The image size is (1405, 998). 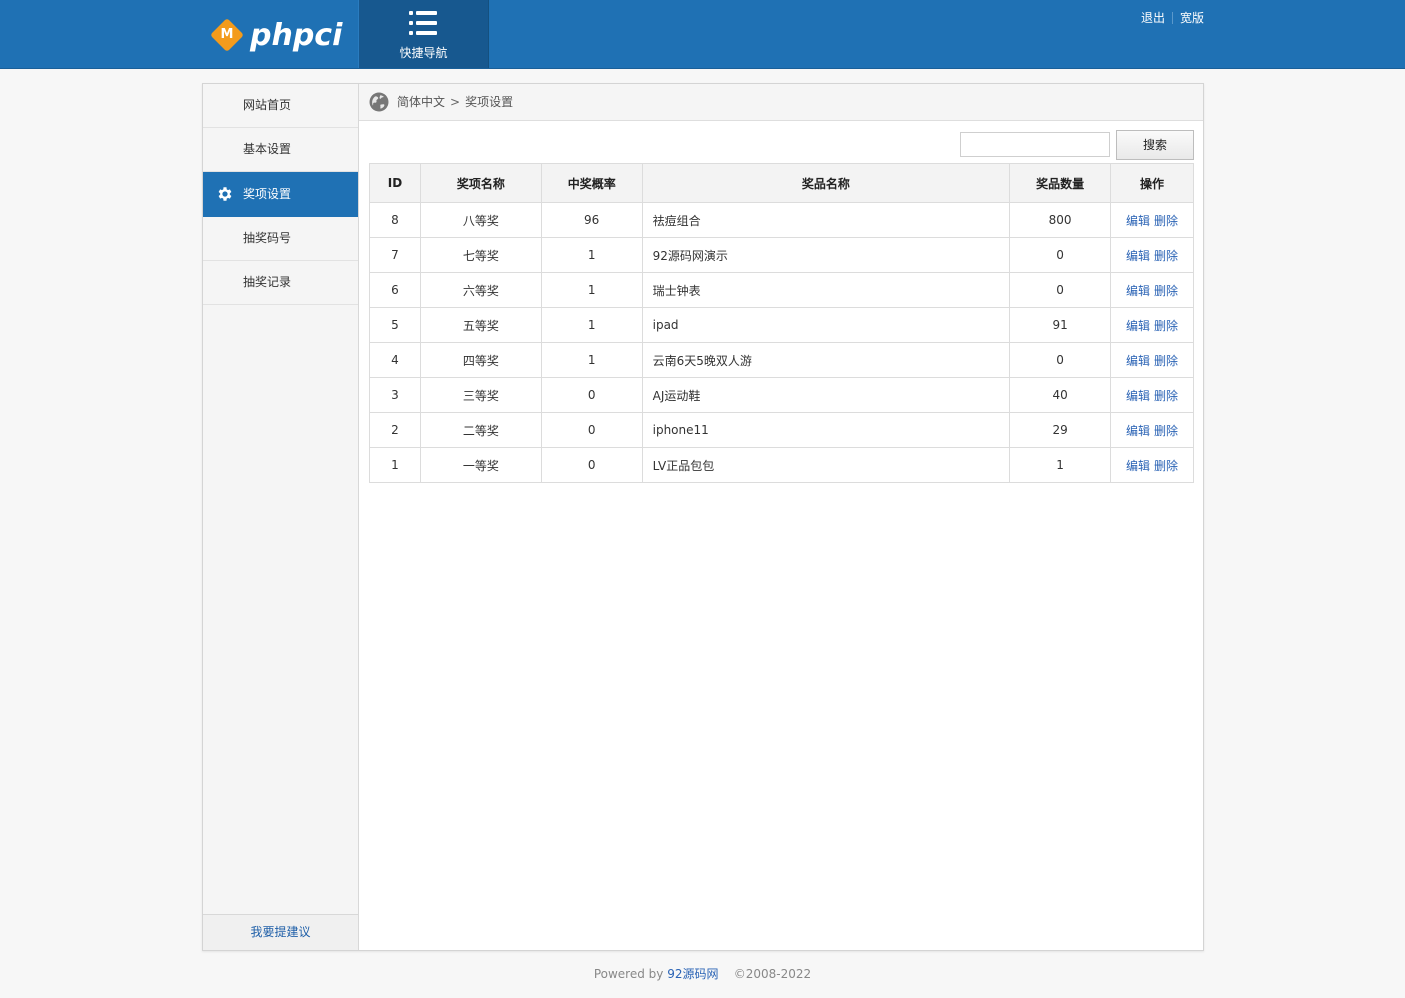 I want to click on globe-icon, so click(x=379, y=102).